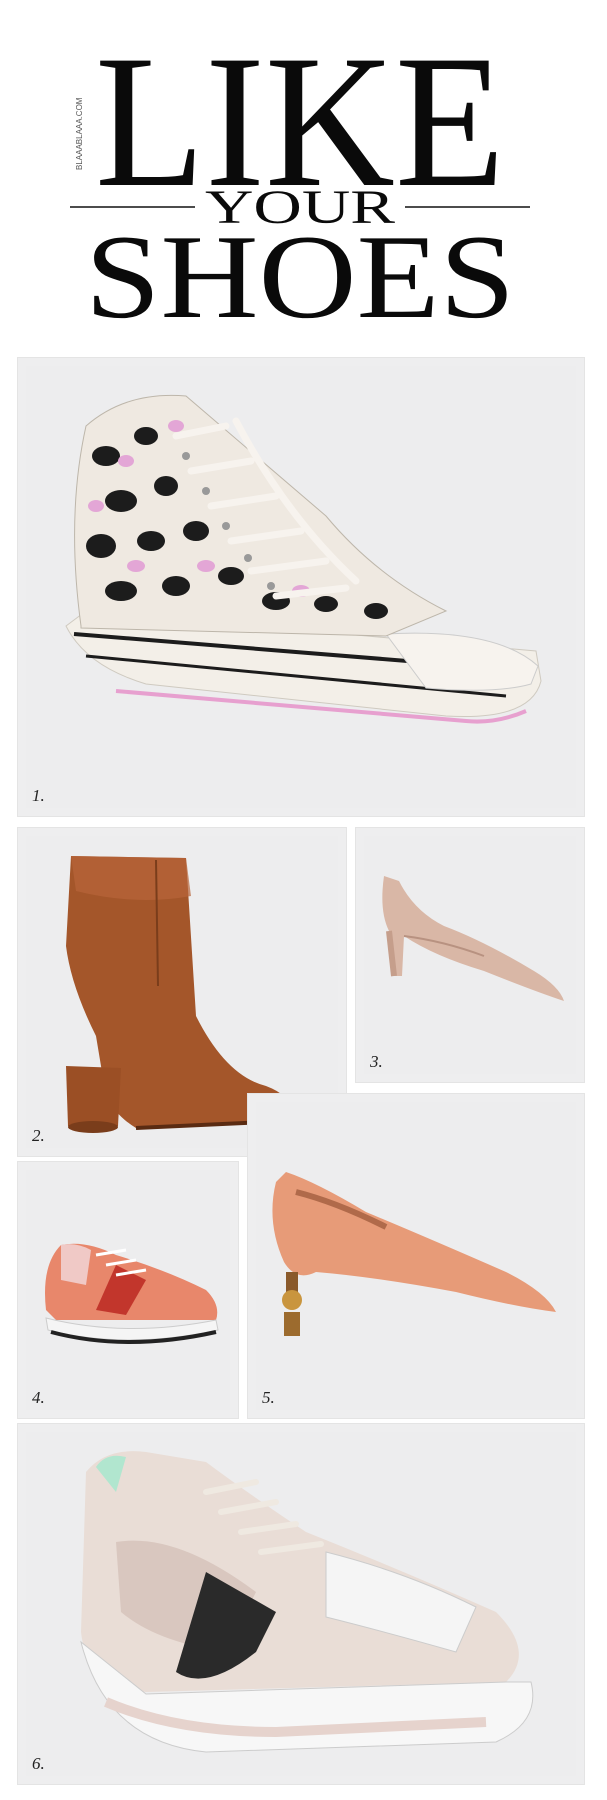 The image size is (607, 1800). Describe the element at coordinates (268, 1397) in the screenshot. I see `item-number: 5.` at that location.